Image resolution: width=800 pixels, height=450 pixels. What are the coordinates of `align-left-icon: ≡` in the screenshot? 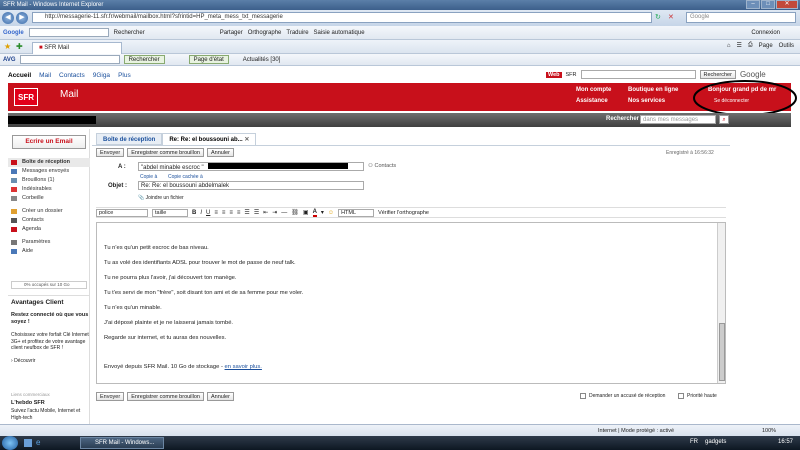 It's located at (216, 213).